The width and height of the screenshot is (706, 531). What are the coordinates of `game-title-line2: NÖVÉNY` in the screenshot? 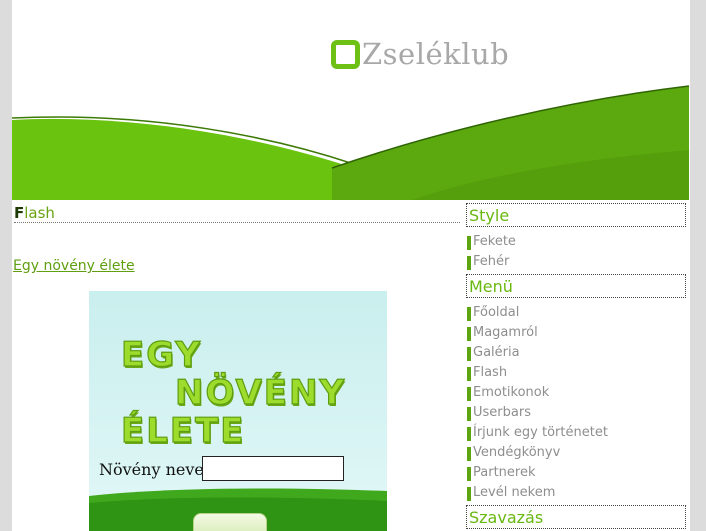 It's located at (260, 392).